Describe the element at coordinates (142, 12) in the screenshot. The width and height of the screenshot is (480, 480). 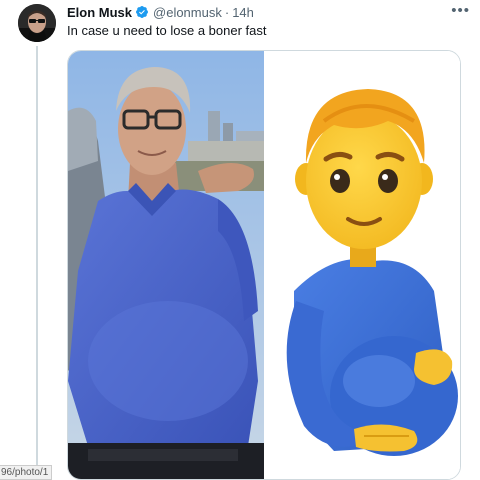
I see `verified-badge-icon` at that location.